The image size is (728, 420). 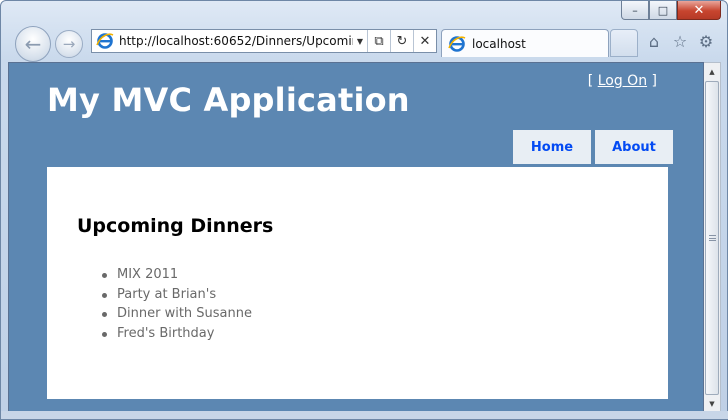 What do you see at coordinates (175, 226) in the screenshot?
I see `page-heading: Upcoming Dinners` at bounding box center [175, 226].